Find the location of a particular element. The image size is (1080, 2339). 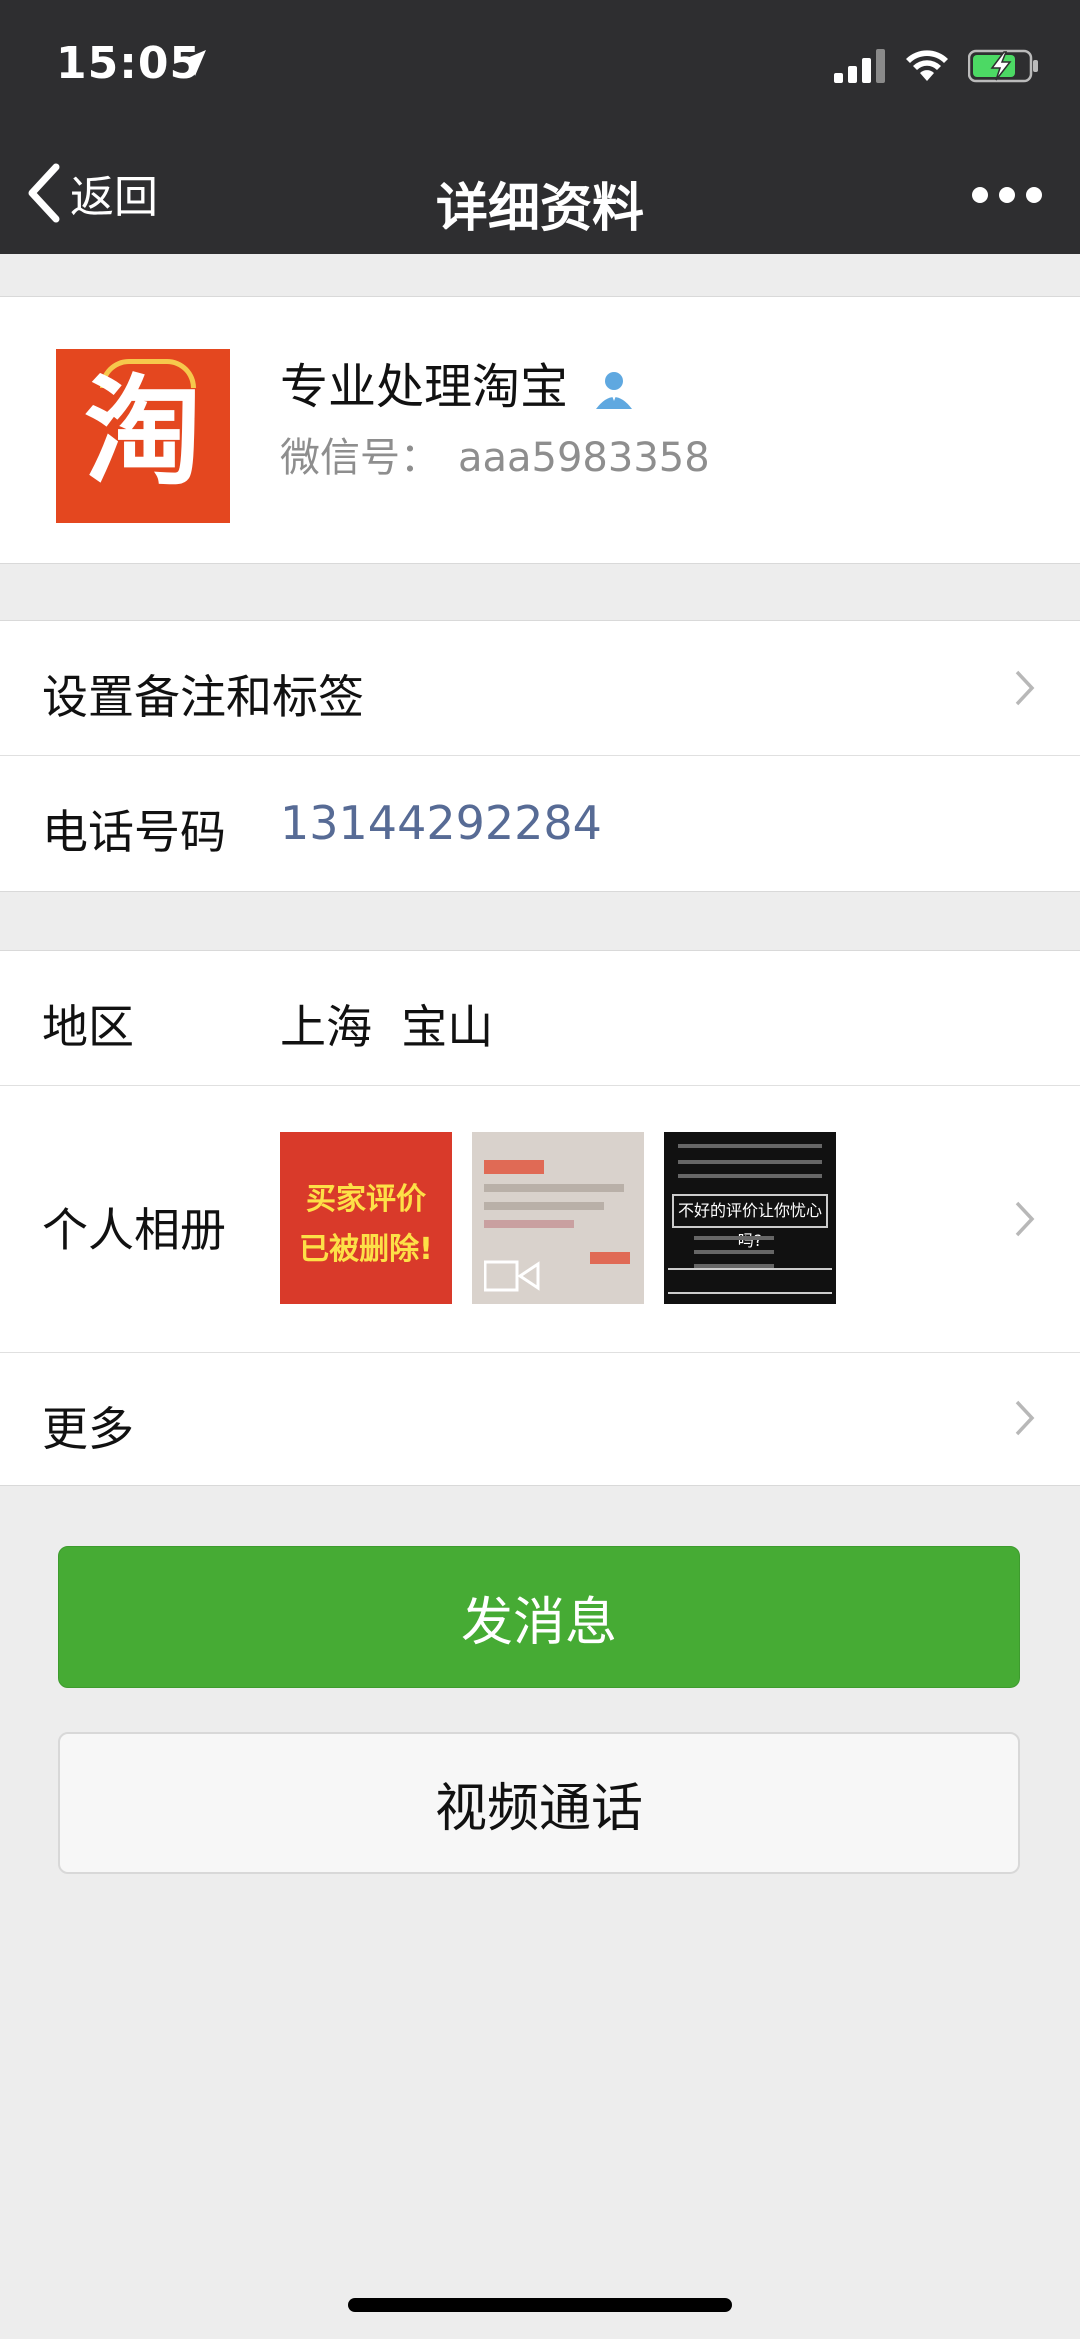

page-title: 详细资料 is located at coordinates (539, 209).